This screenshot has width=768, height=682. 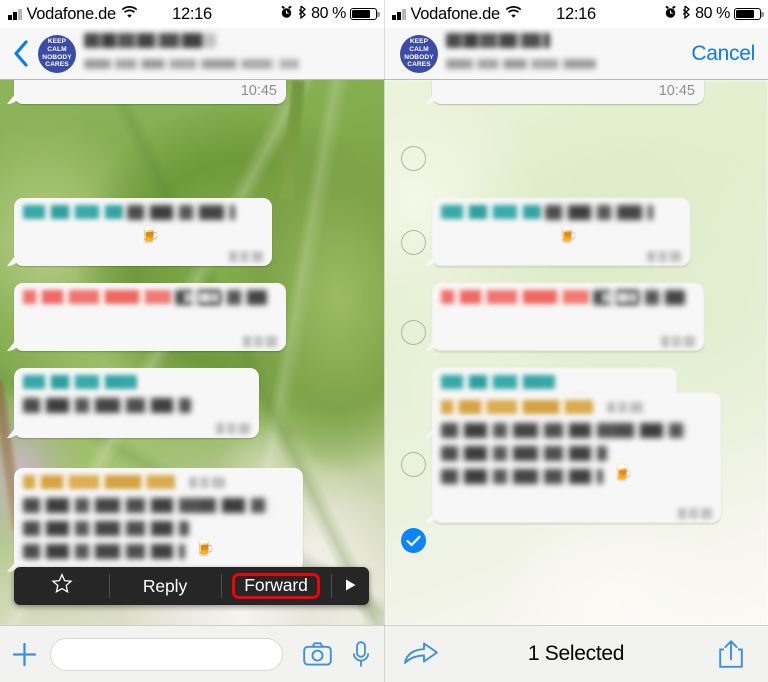 What do you see at coordinates (731, 654) in the screenshot?
I see `share-export-icon` at bounding box center [731, 654].